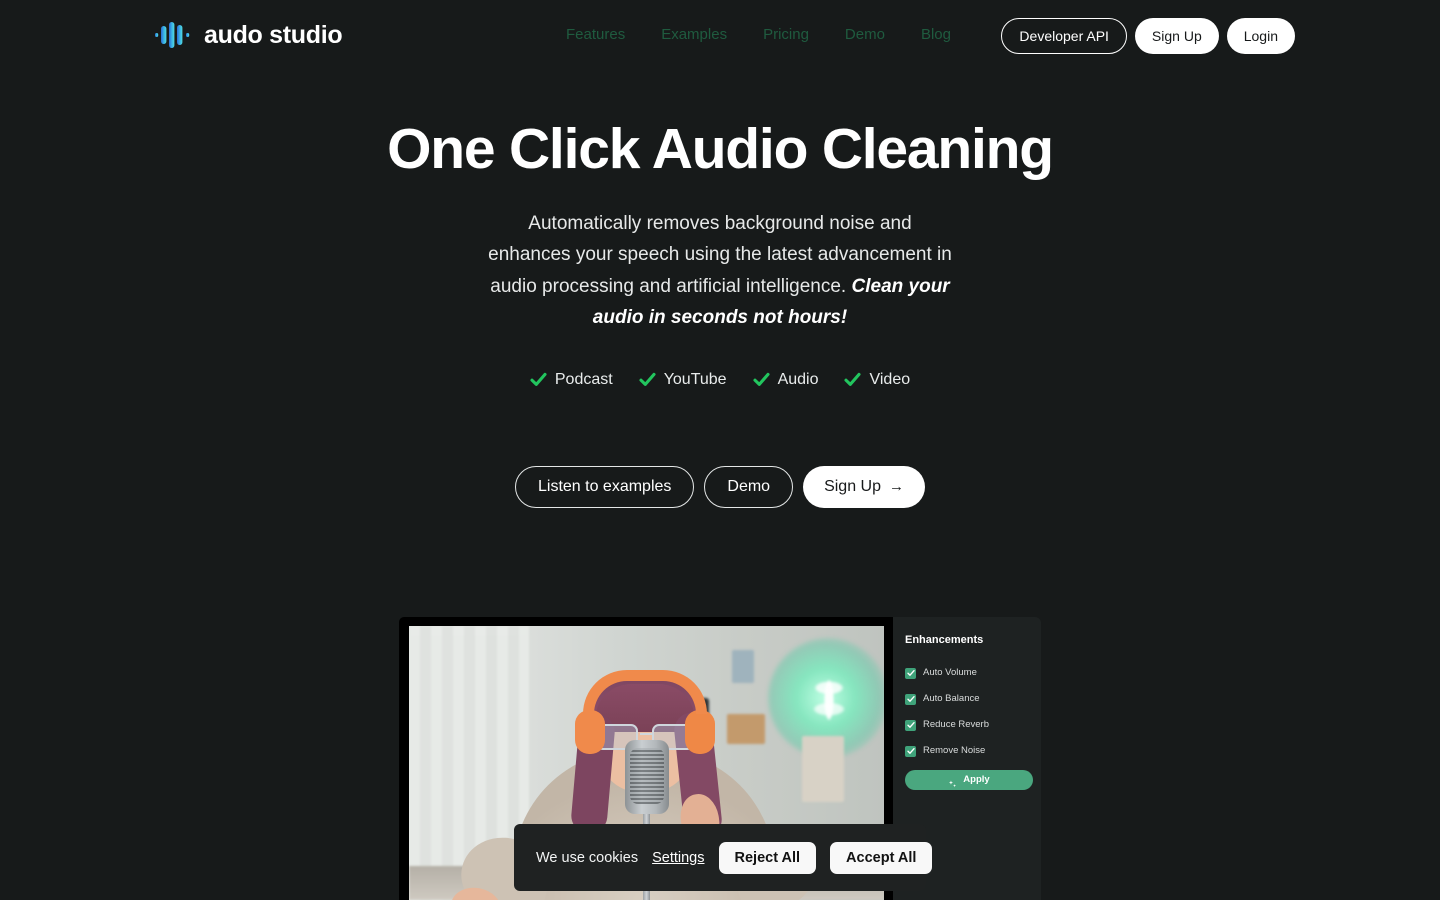 This screenshot has width=1440, height=900. I want to click on enhancement-remove-noise: Remove Noise, so click(966, 751).